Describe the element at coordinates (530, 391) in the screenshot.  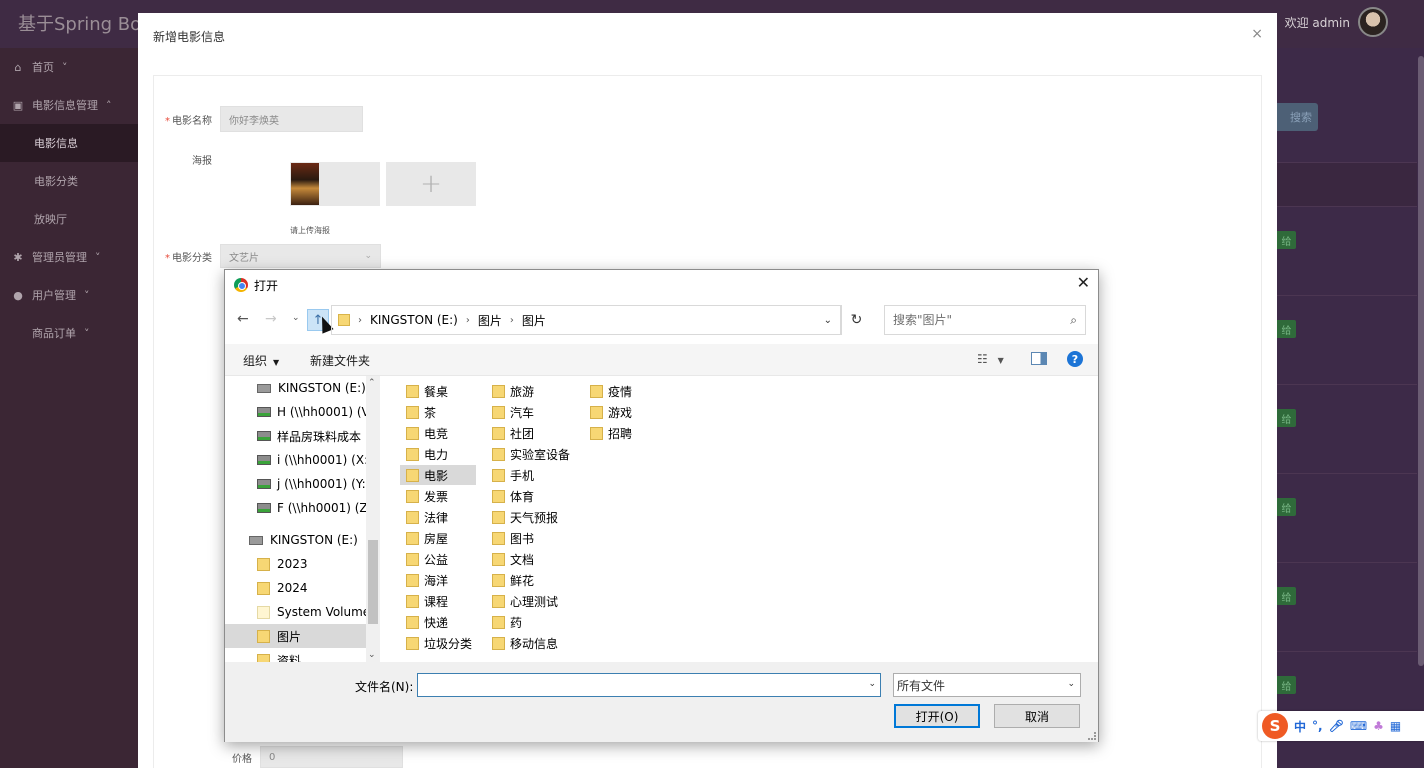
I see `folder-item: 旅游` at that location.